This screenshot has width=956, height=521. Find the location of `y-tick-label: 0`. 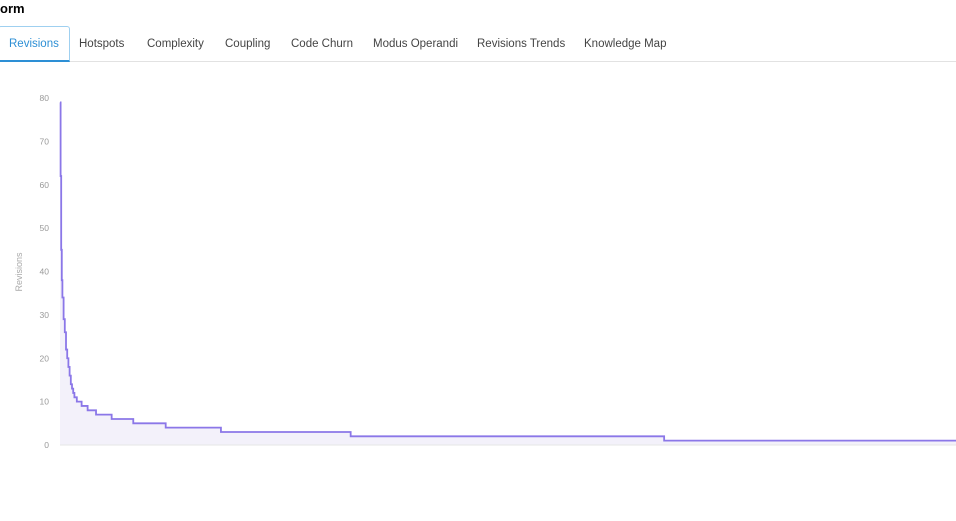

y-tick-label: 0 is located at coordinates (46, 445).